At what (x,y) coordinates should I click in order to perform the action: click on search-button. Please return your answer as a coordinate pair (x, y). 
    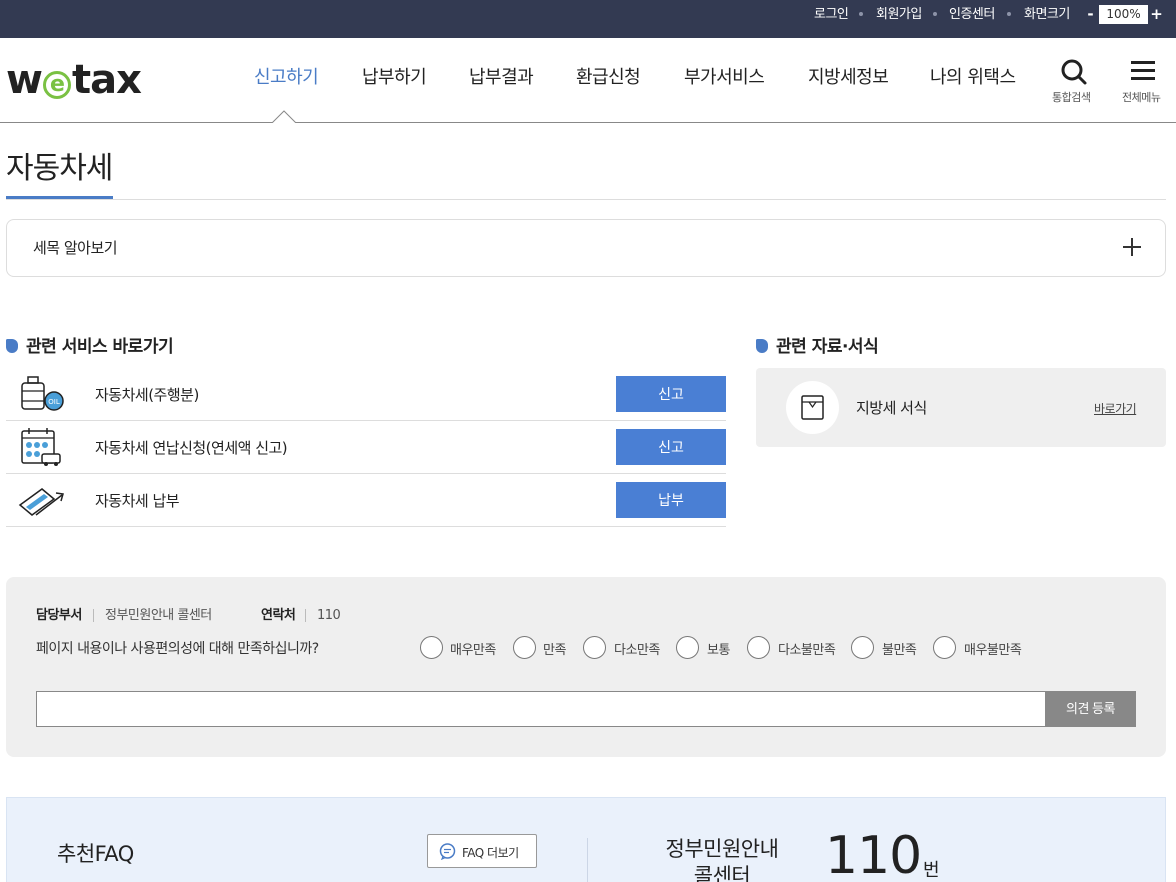
    Looking at the image, I should click on (1074, 74).